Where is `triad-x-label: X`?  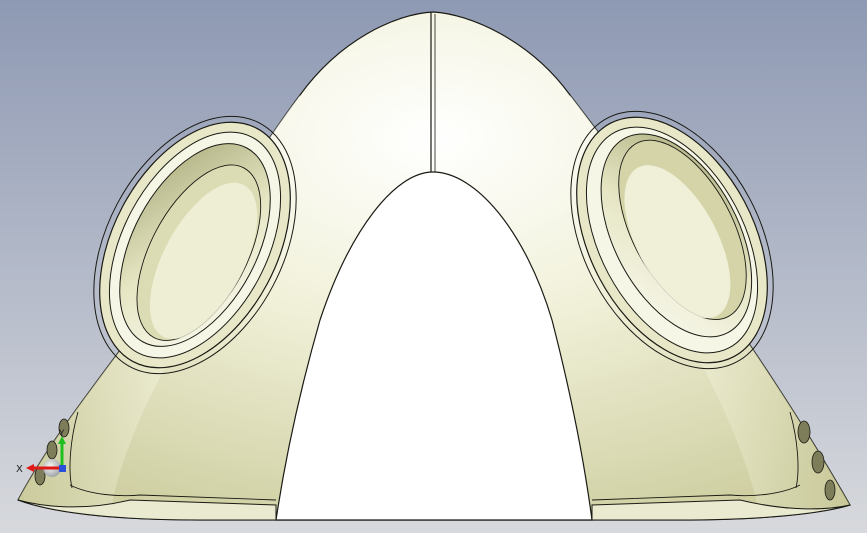 triad-x-label: X is located at coordinates (19, 469).